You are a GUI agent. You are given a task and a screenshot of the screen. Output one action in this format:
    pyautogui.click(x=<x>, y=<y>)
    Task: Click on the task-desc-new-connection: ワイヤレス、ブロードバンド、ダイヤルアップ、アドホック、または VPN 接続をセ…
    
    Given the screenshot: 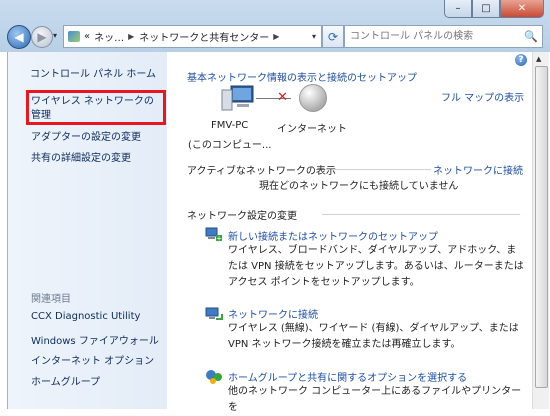 What is the action you would take?
    pyautogui.click(x=376, y=266)
    